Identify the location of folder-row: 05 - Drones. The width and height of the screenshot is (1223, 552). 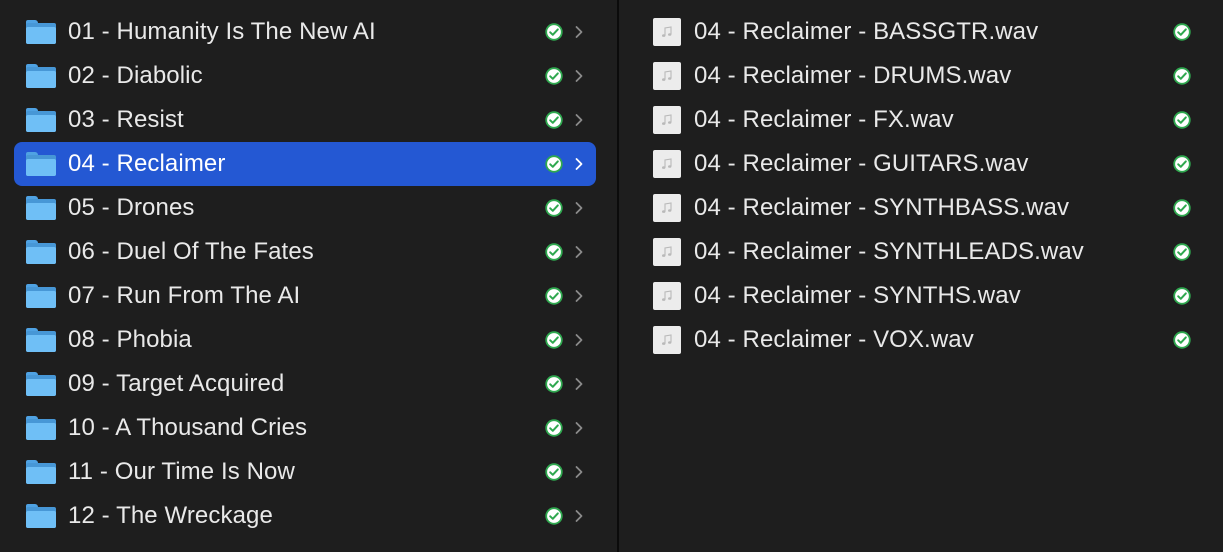
(305, 208).